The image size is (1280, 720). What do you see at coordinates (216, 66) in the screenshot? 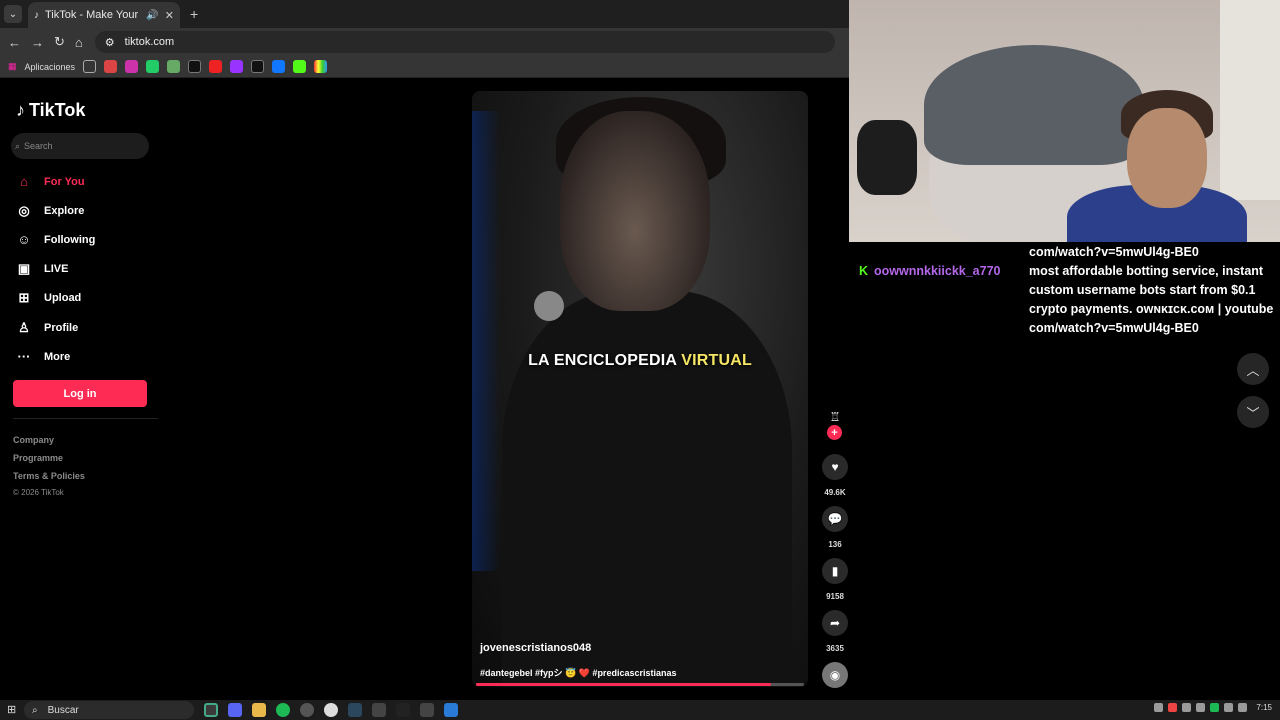
I see `youtube-icon` at bounding box center [216, 66].